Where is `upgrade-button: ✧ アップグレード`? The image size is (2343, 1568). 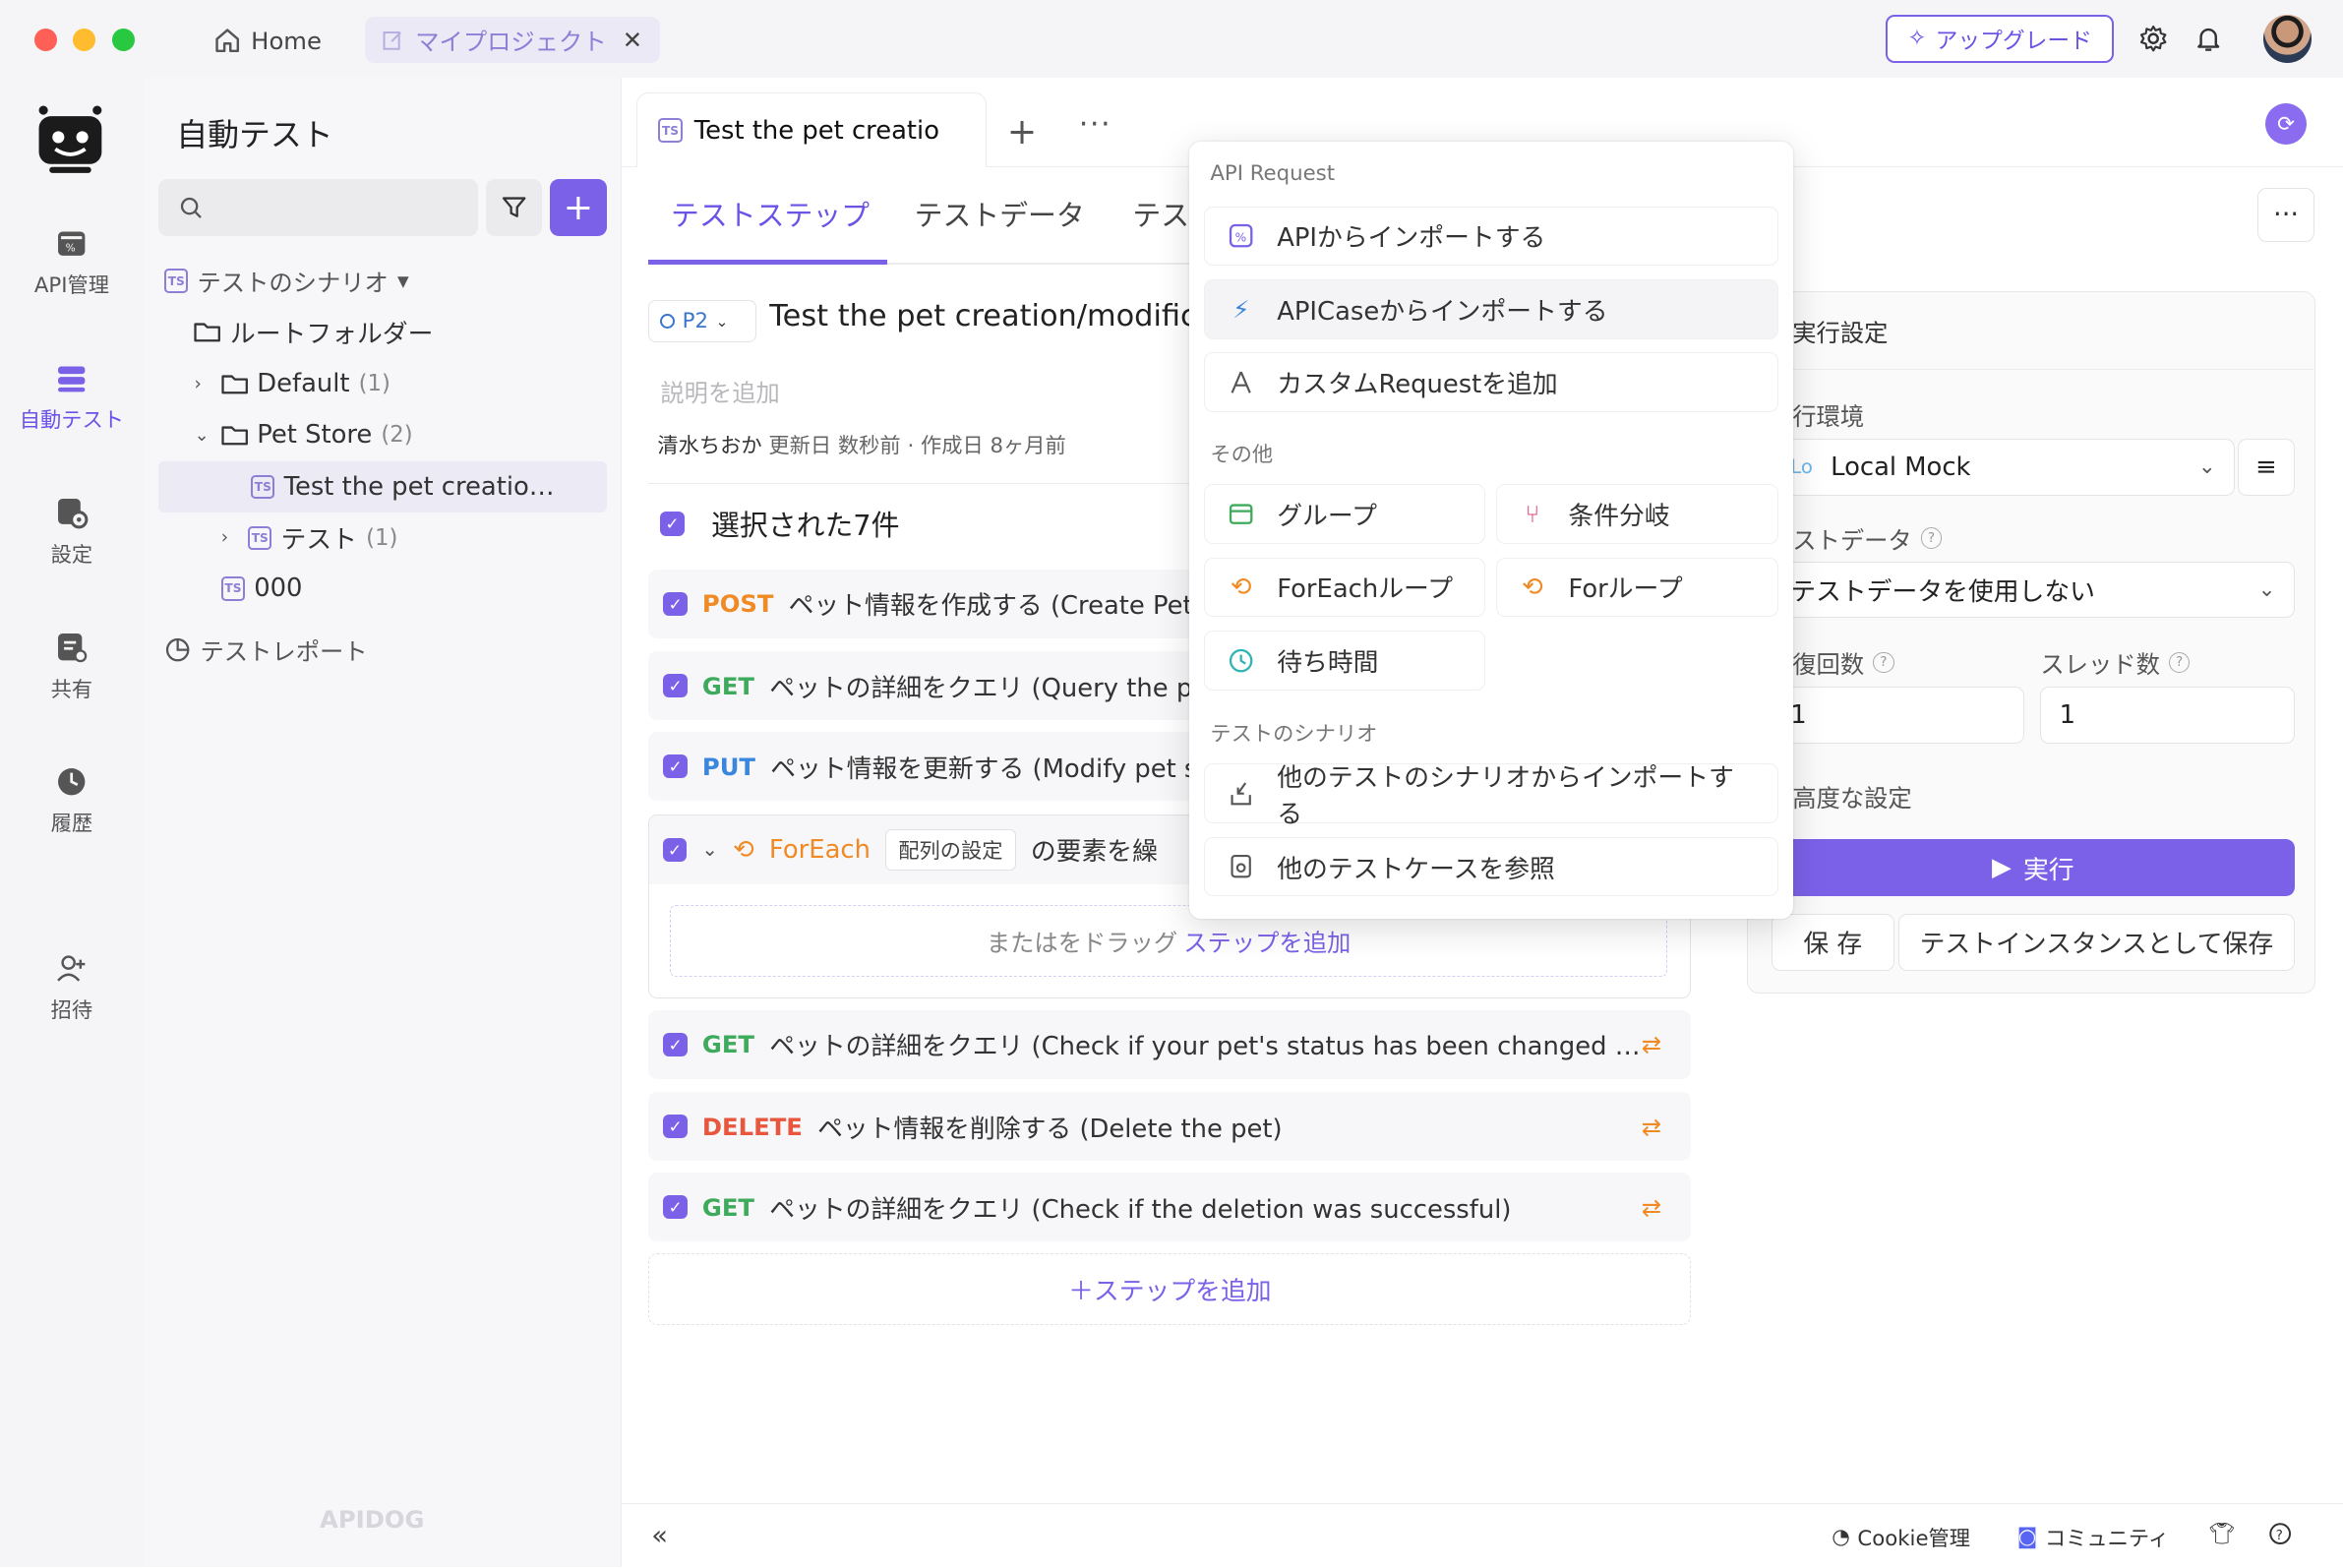 upgrade-button: ✧ アップグレード is located at coordinates (2000, 39).